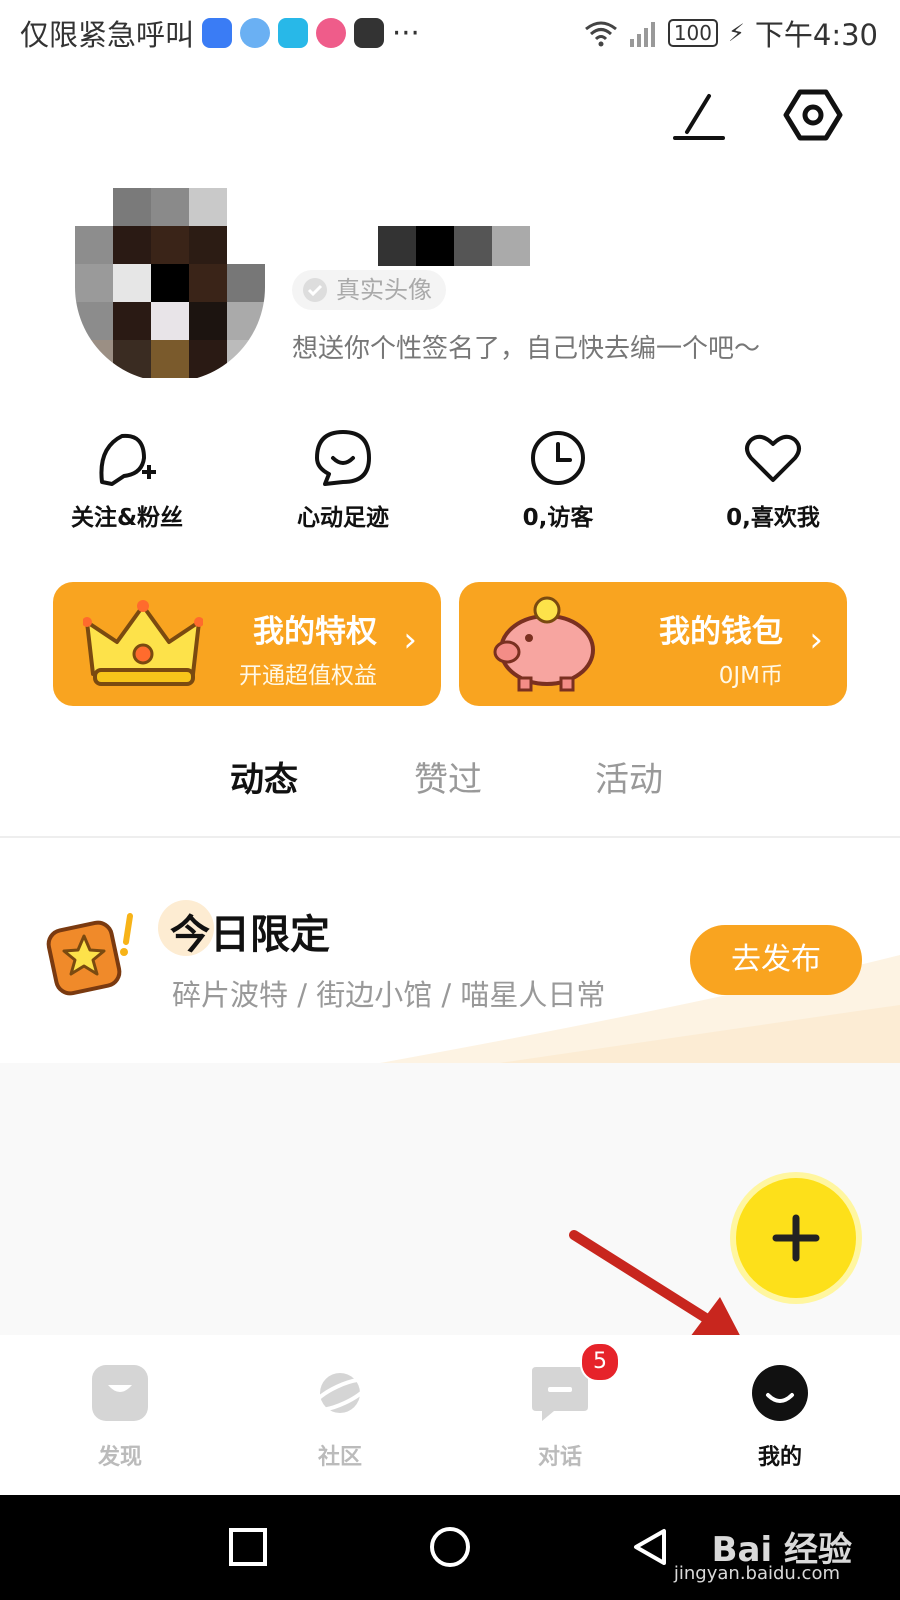 The width and height of the screenshot is (900, 1600). Describe the element at coordinates (143, 643) in the screenshot. I see `crown-icon` at that location.